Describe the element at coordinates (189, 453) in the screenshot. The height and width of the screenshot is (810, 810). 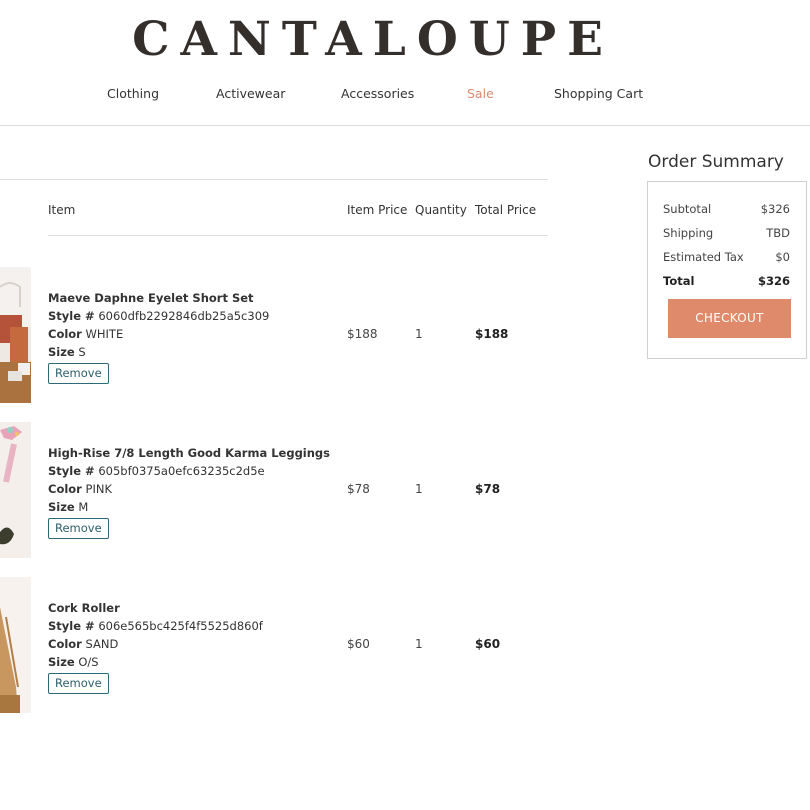
I see `product-name: High-Rise 7/8 Length Good Karma Leggings` at that location.